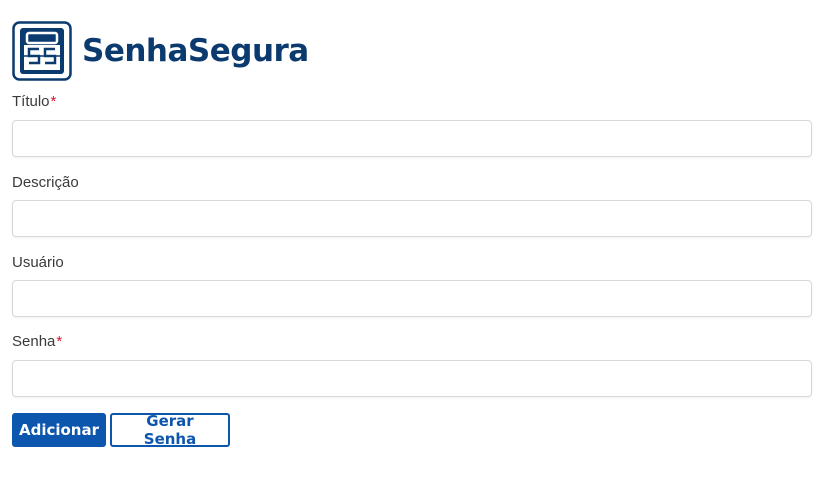 Image resolution: width=824 pixels, height=477 pixels. I want to click on description-label-text: Descrição, so click(45, 182).